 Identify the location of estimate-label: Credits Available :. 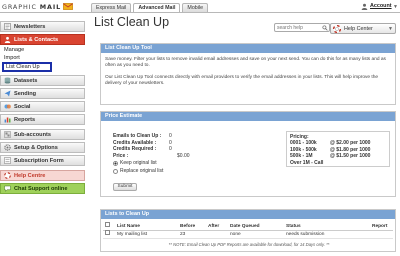
(135, 142).